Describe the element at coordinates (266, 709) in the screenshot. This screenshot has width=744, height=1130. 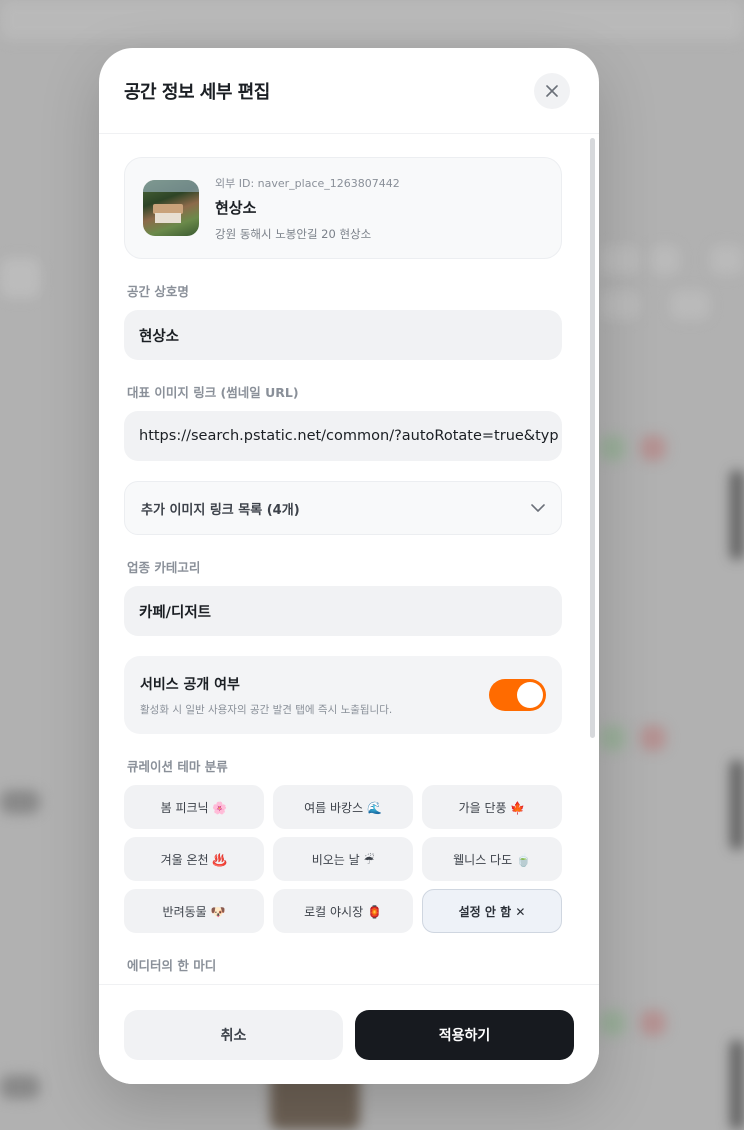
I see `visibility-description: 활성화 시 일반 사용자의 공간 발견 탭에 즉시 노출됩니다.` at that location.